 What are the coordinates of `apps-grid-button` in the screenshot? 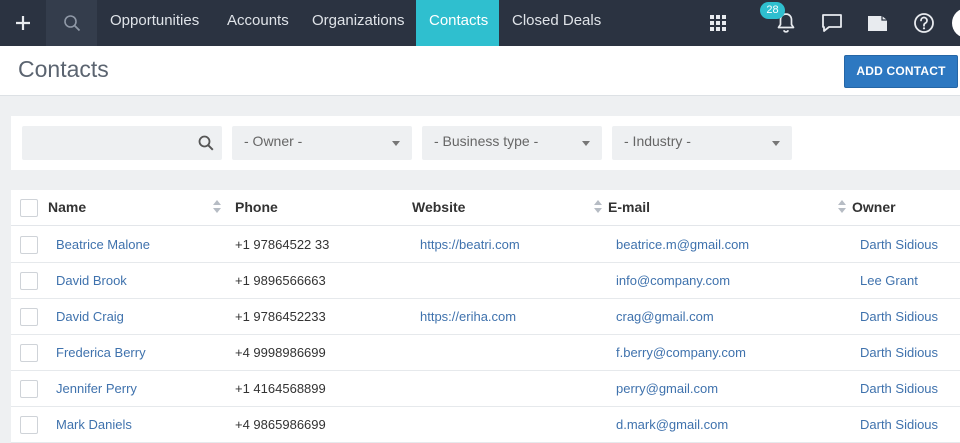 It's located at (718, 23).